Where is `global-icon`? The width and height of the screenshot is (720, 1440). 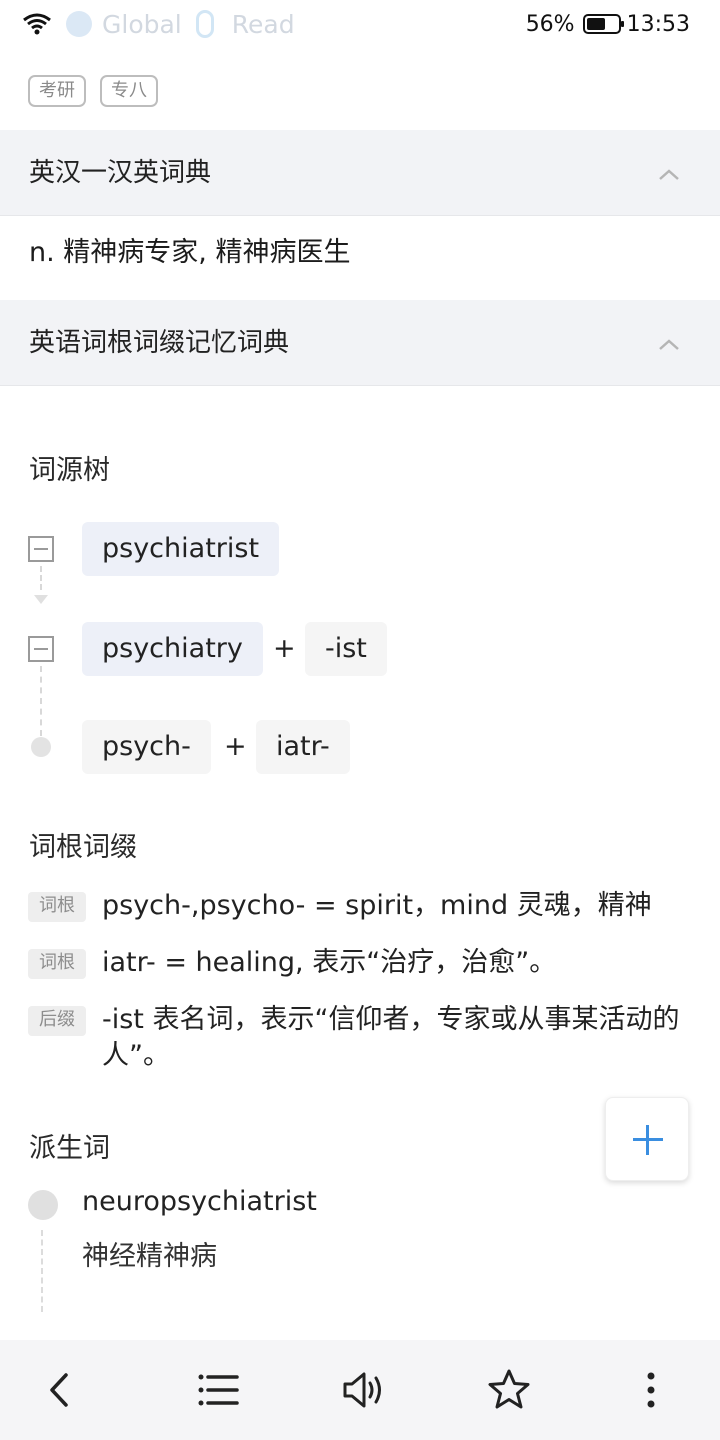
global-icon is located at coordinates (79, 24).